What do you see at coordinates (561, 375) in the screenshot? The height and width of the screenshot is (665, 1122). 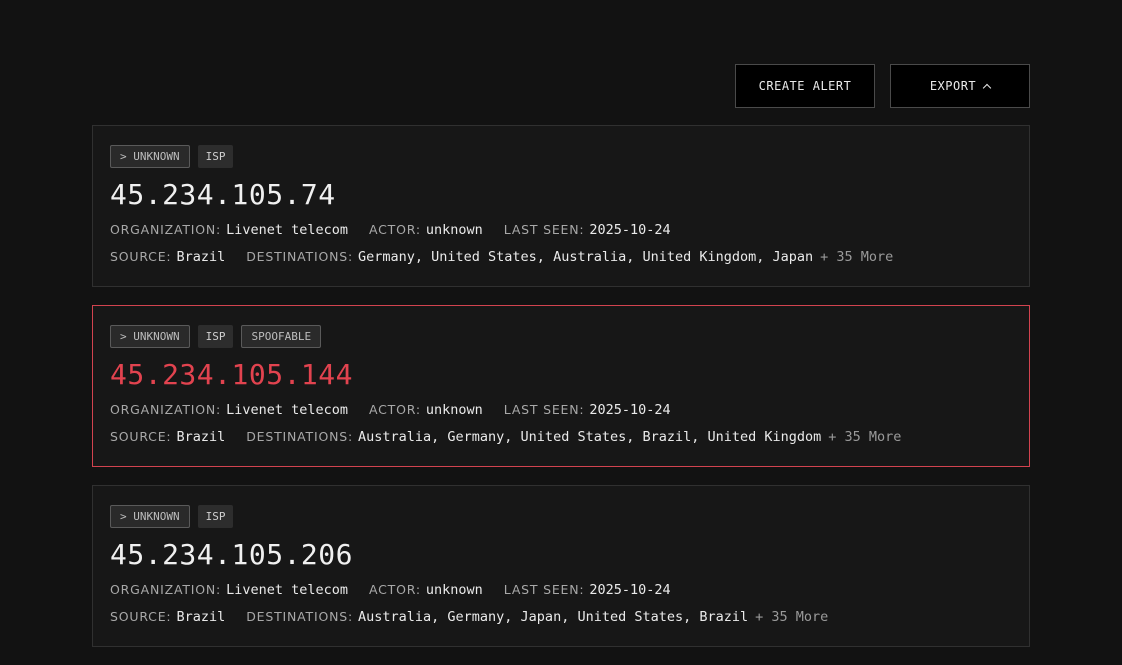 I see `ip-address: 45.234.105.144` at bounding box center [561, 375].